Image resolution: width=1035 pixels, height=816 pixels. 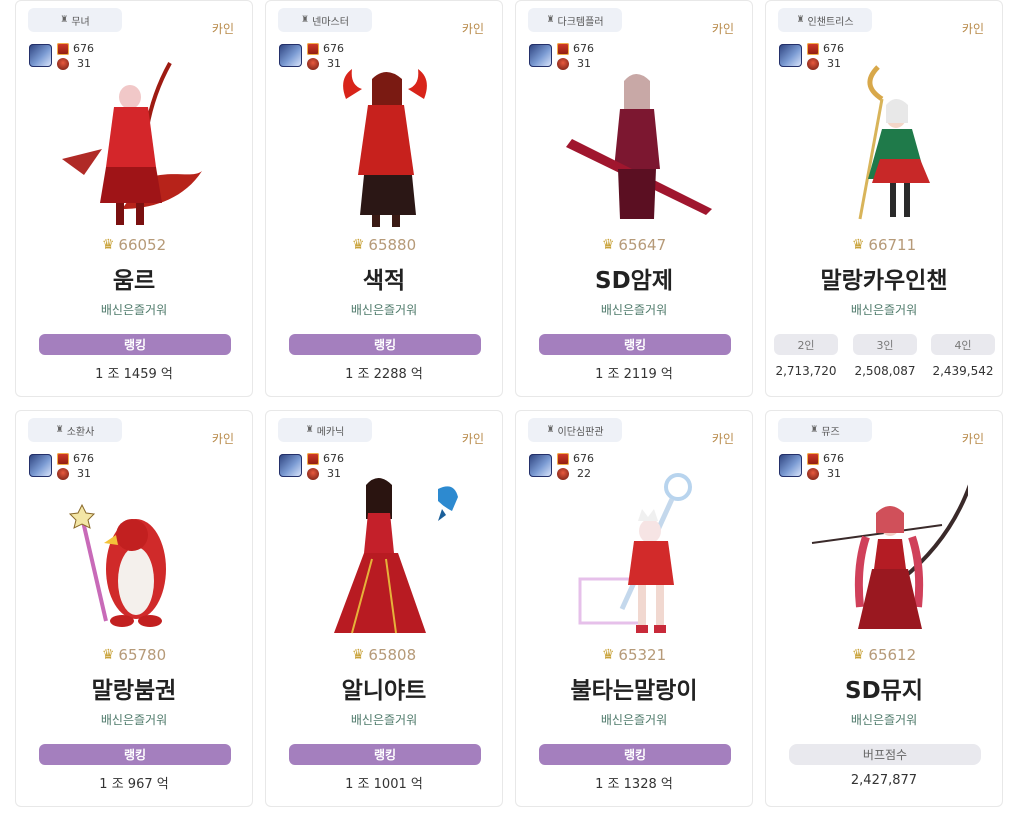 I want to click on party-2-label: 2인, so click(x=806, y=344).